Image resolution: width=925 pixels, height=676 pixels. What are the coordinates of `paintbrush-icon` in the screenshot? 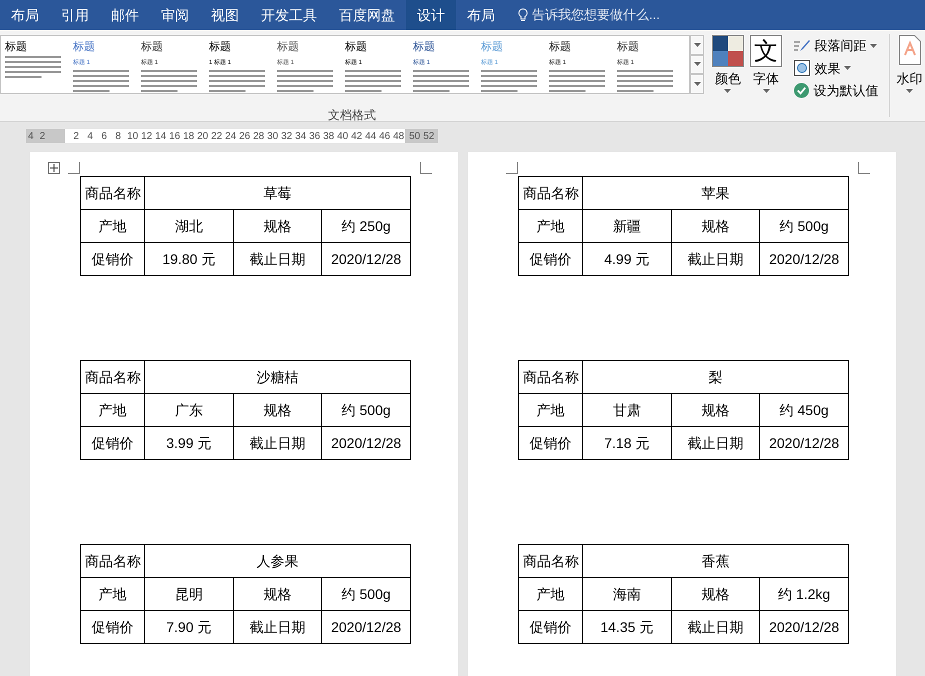 It's located at (802, 45).